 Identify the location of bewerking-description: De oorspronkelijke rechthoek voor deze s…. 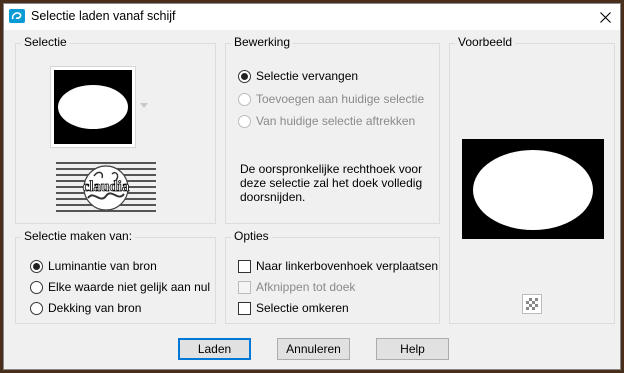
(331, 183).